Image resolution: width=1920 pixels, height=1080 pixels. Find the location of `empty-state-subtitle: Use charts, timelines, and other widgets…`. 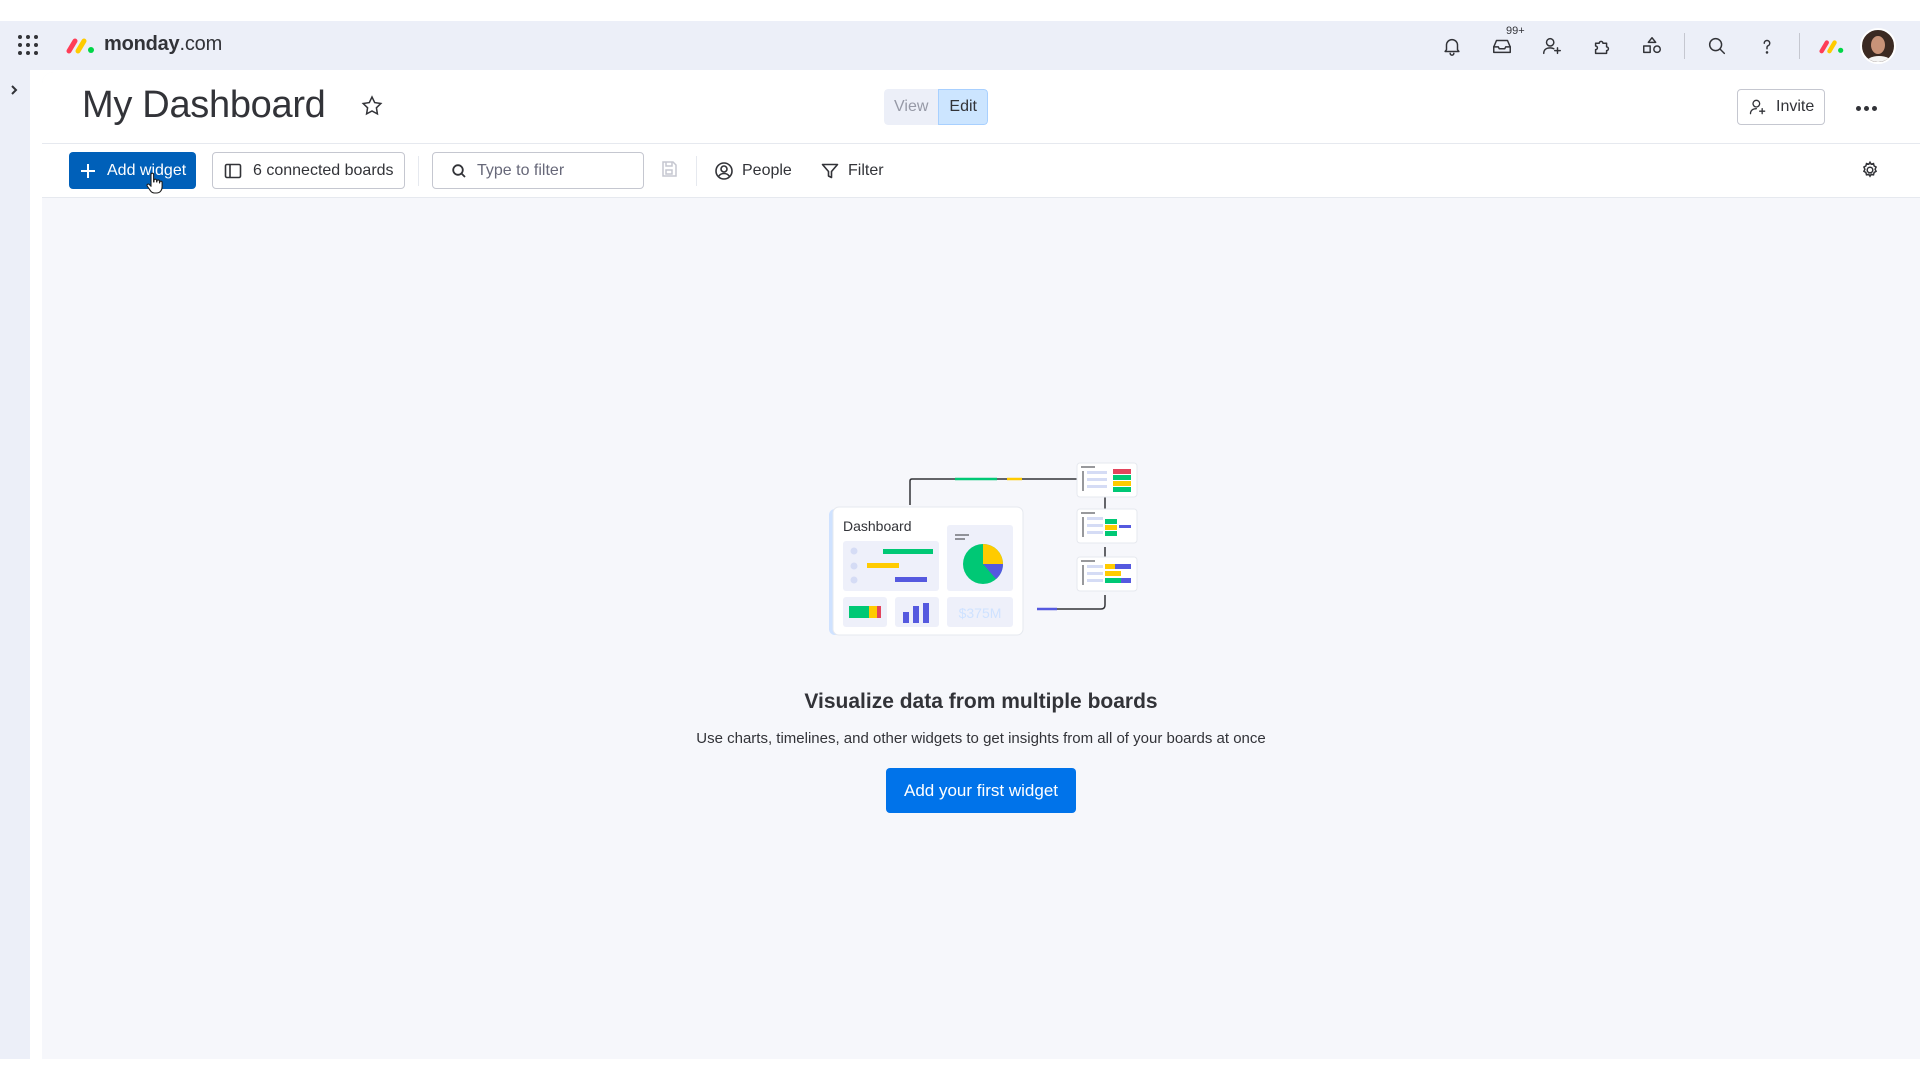

empty-state-subtitle: Use charts, timelines, and other widgets… is located at coordinates (981, 738).